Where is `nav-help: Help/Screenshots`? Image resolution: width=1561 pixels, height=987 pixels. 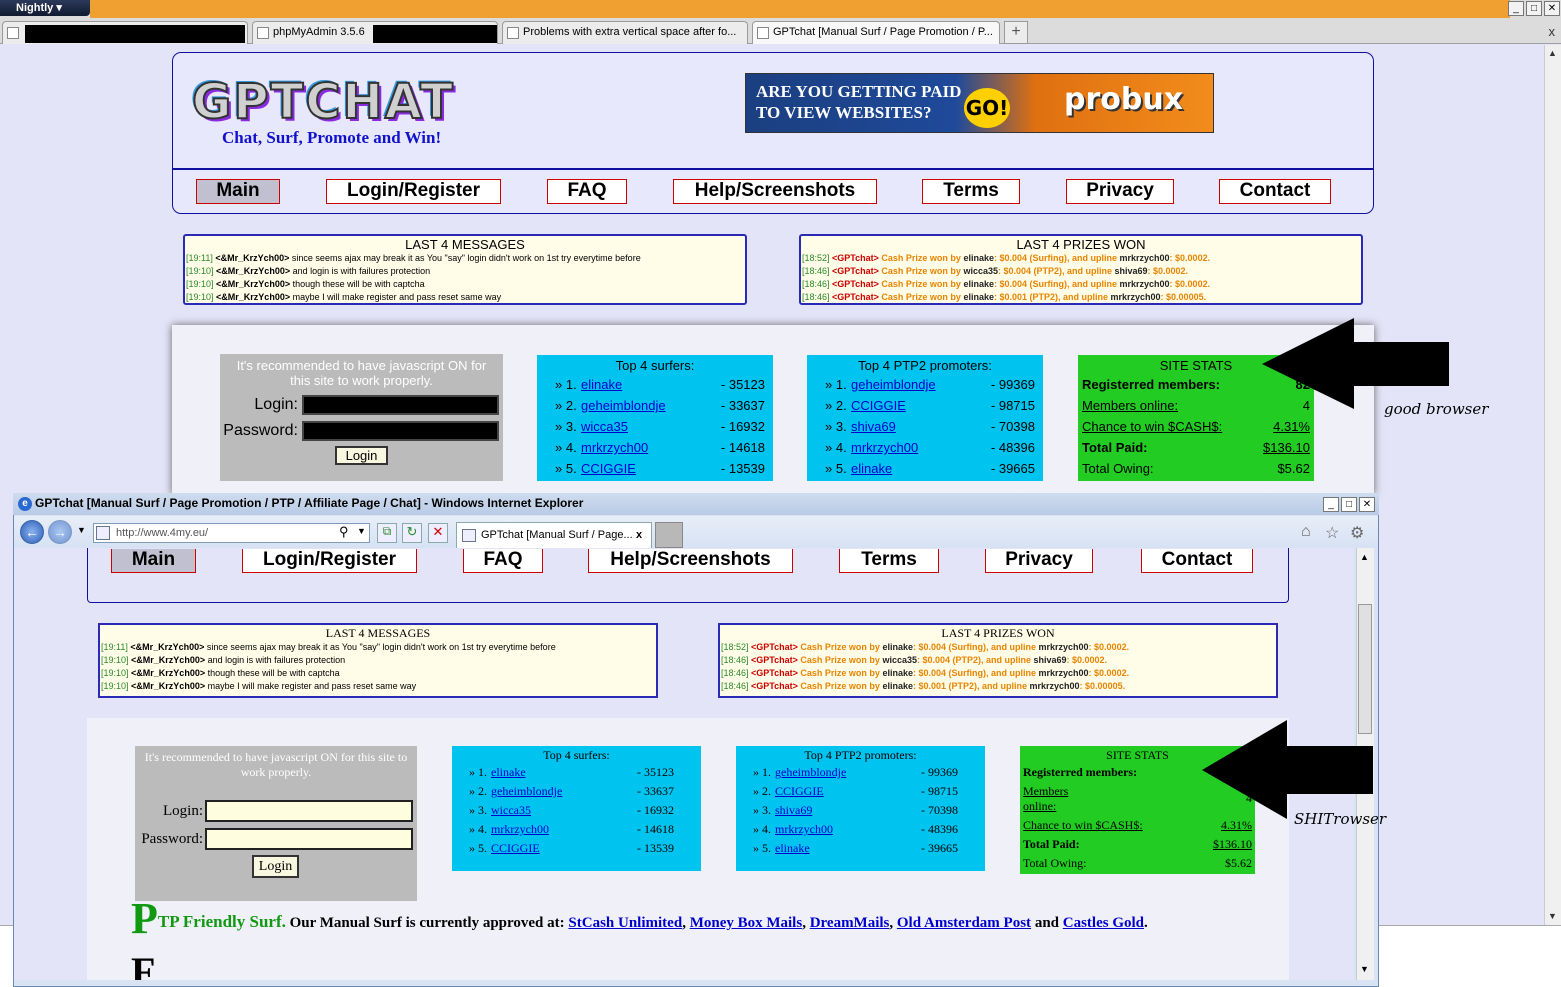
nav-help: Help/Screenshots is located at coordinates (775, 191).